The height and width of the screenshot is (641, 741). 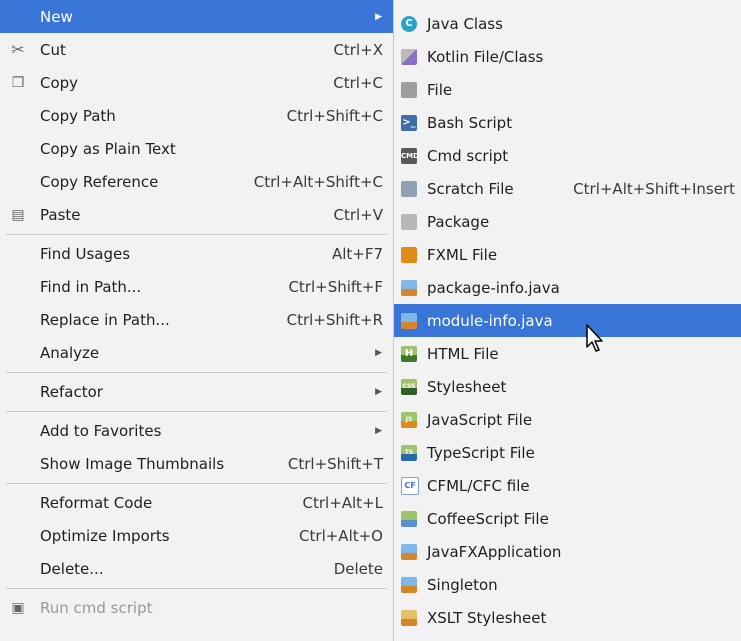 I want to click on copy-icon: ❐, so click(x=18, y=82).